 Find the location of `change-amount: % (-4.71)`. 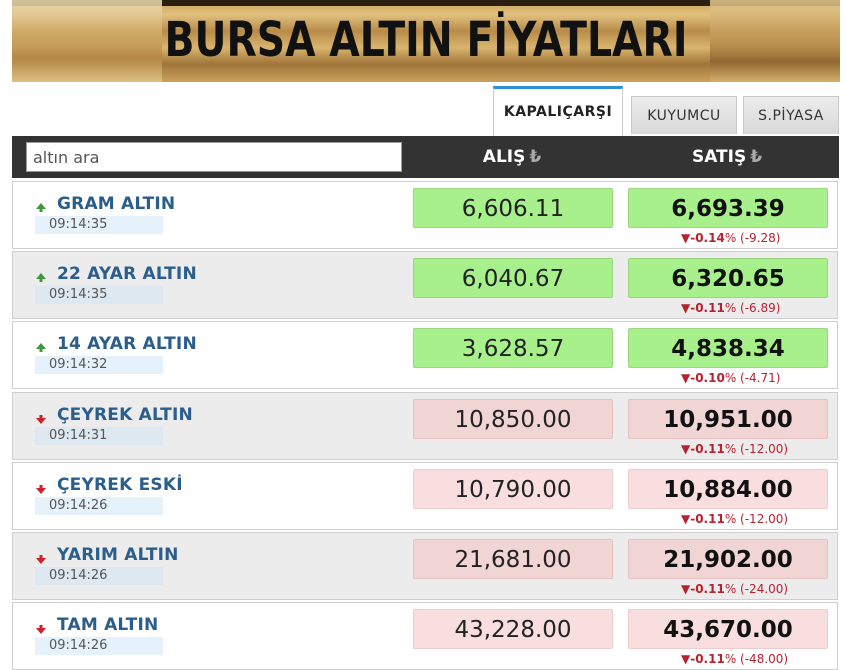

change-amount: % (-4.71) is located at coordinates (752, 378).